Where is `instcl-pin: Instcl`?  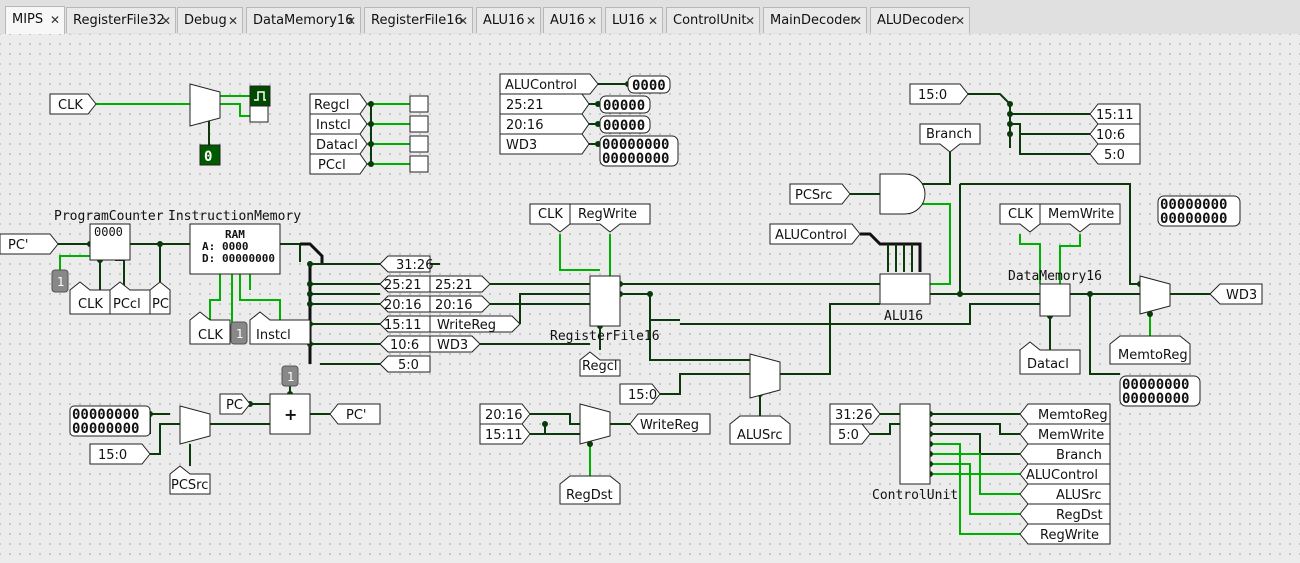 instcl-pin: Instcl is located at coordinates (338, 124).